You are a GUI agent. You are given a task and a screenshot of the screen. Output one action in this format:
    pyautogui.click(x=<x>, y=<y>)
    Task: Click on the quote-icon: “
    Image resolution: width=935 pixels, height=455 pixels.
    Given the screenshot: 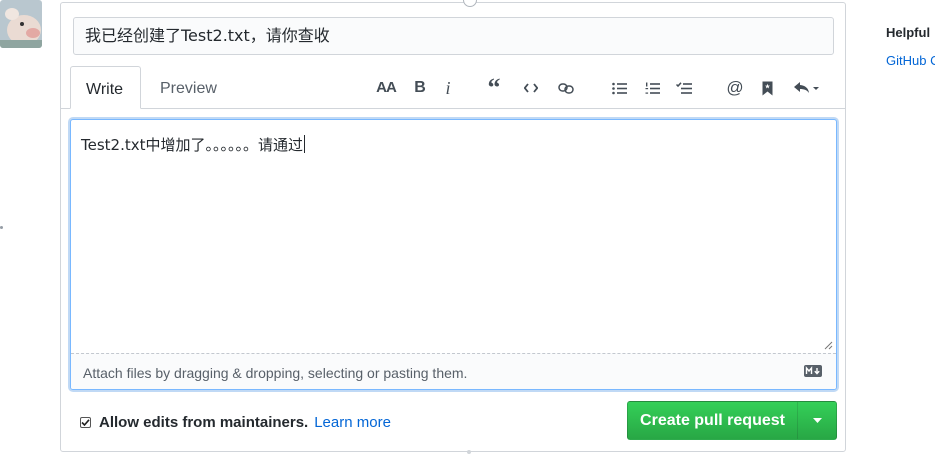 What is the action you would take?
    pyautogui.click(x=494, y=87)
    